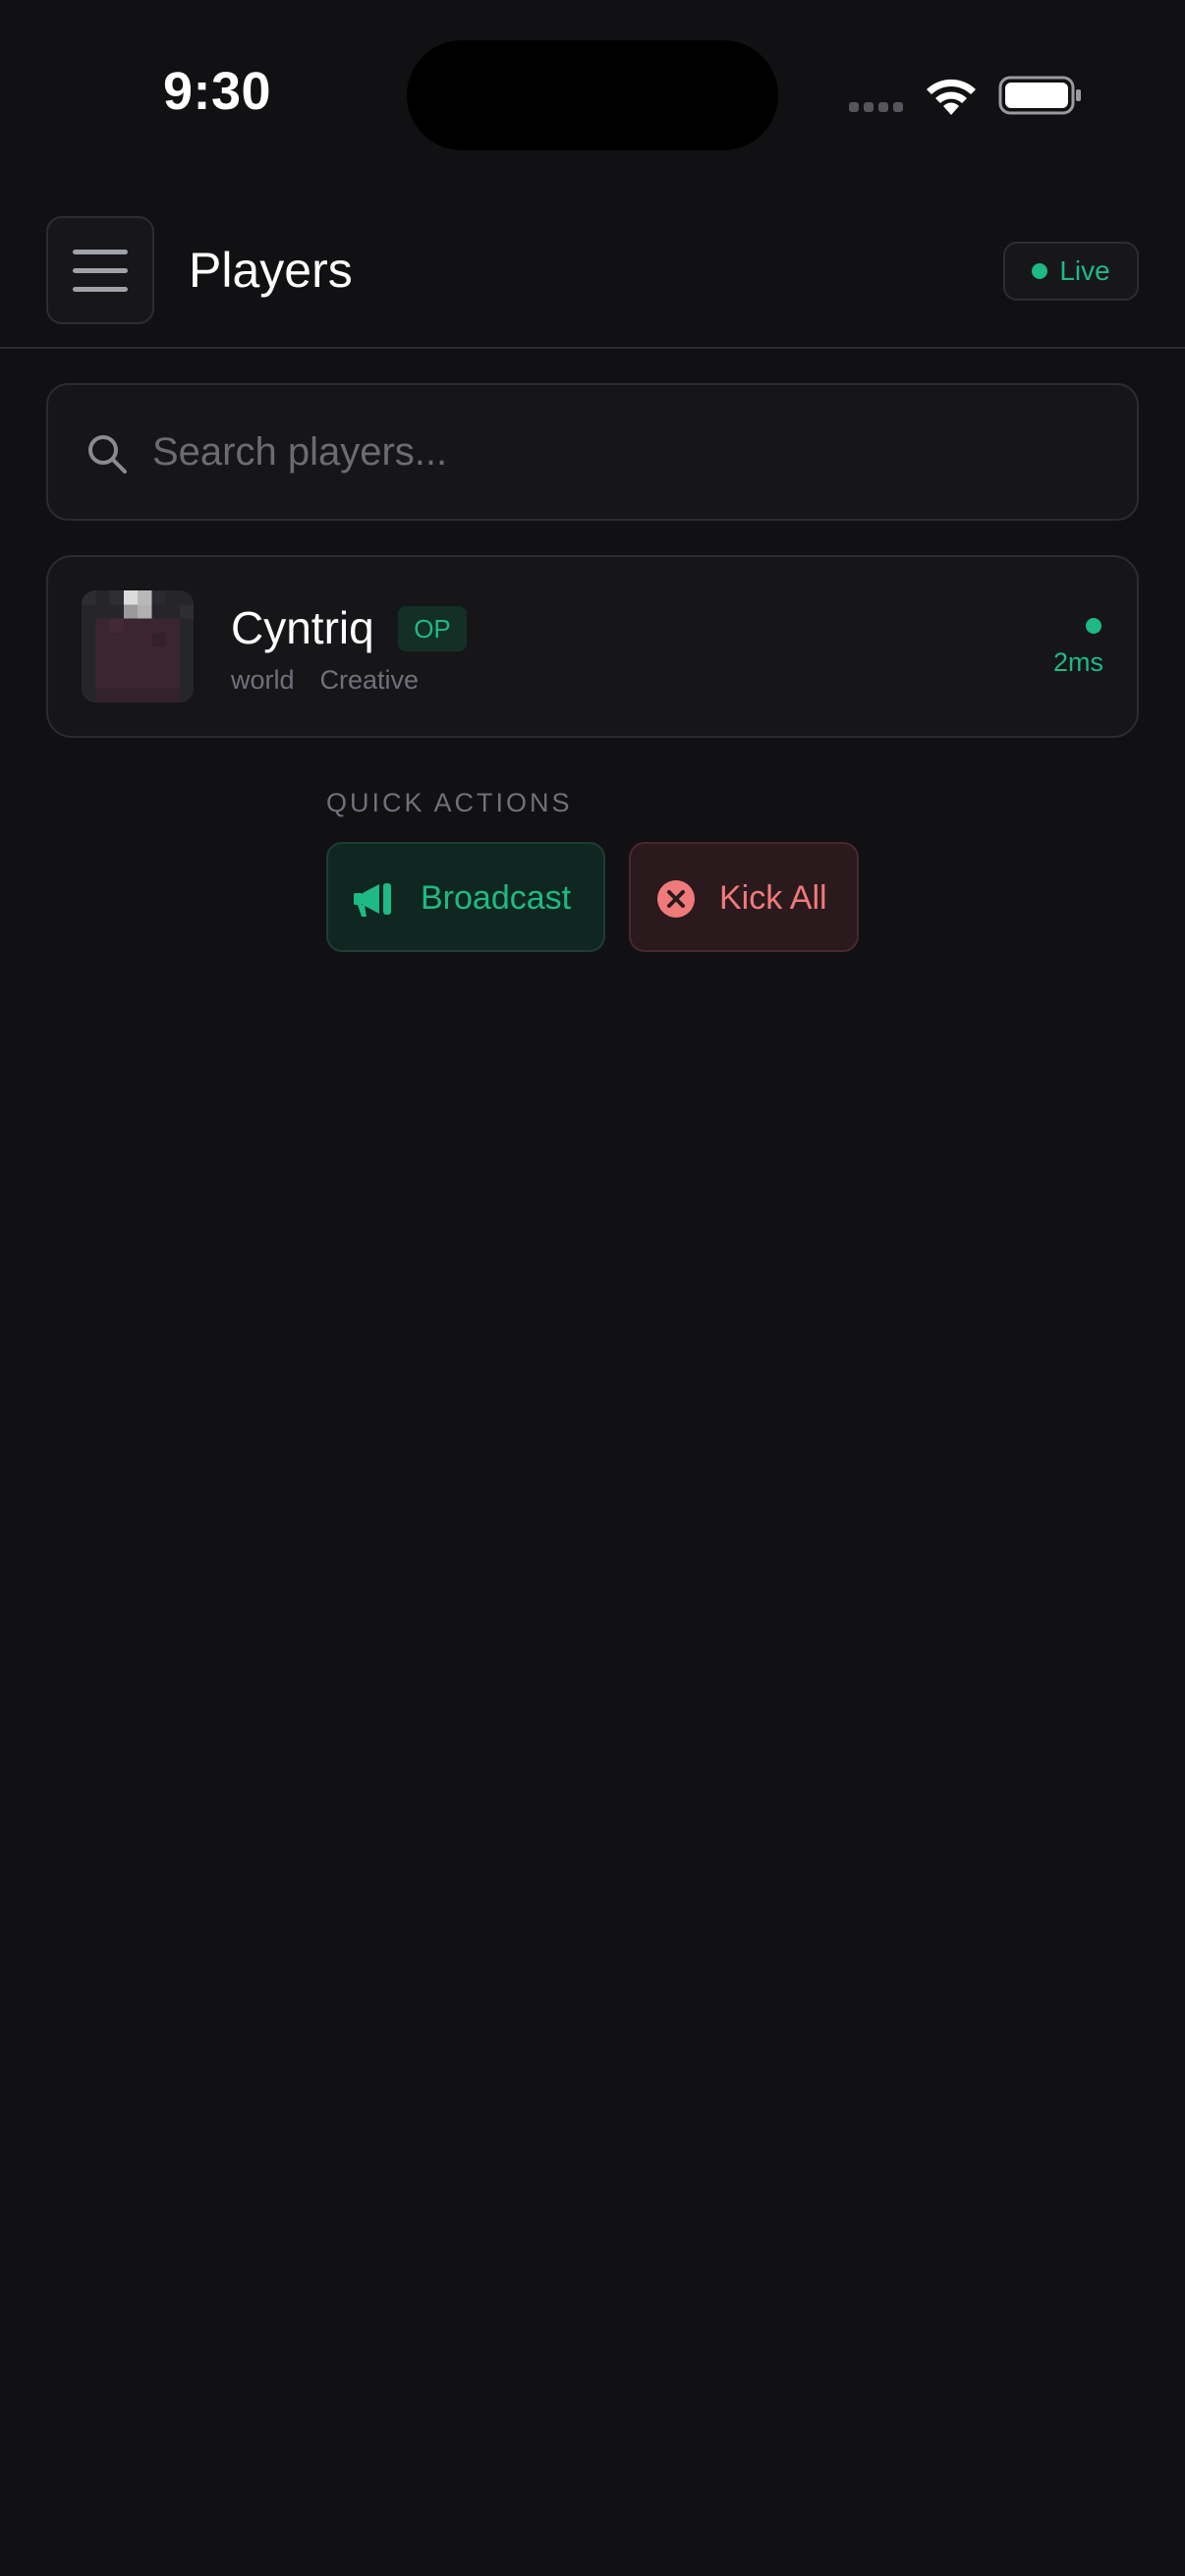  Describe the element at coordinates (1093, 626) in the screenshot. I see `online-status-dot` at that location.